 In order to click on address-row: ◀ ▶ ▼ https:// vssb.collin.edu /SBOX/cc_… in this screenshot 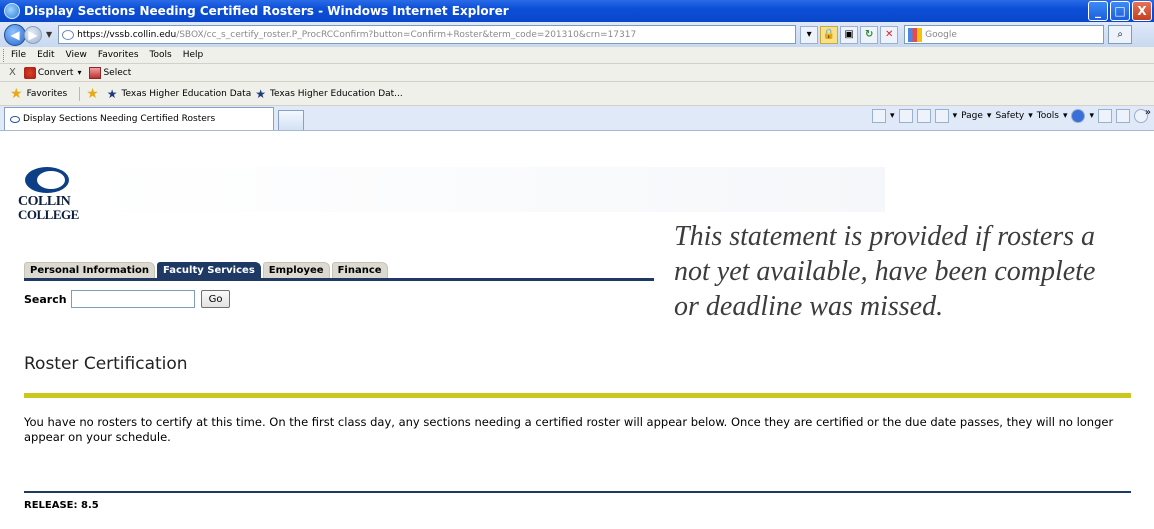, I will do `click(577, 34)`.